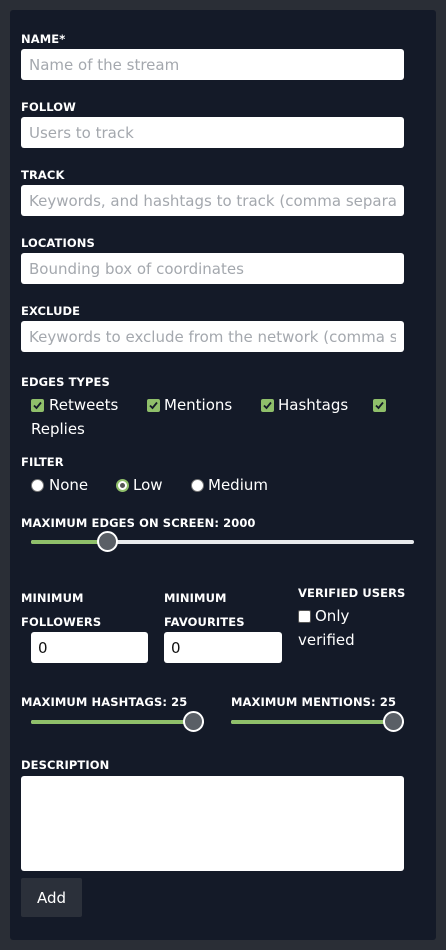  I want to click on min-followers-input, so click(89, 647).